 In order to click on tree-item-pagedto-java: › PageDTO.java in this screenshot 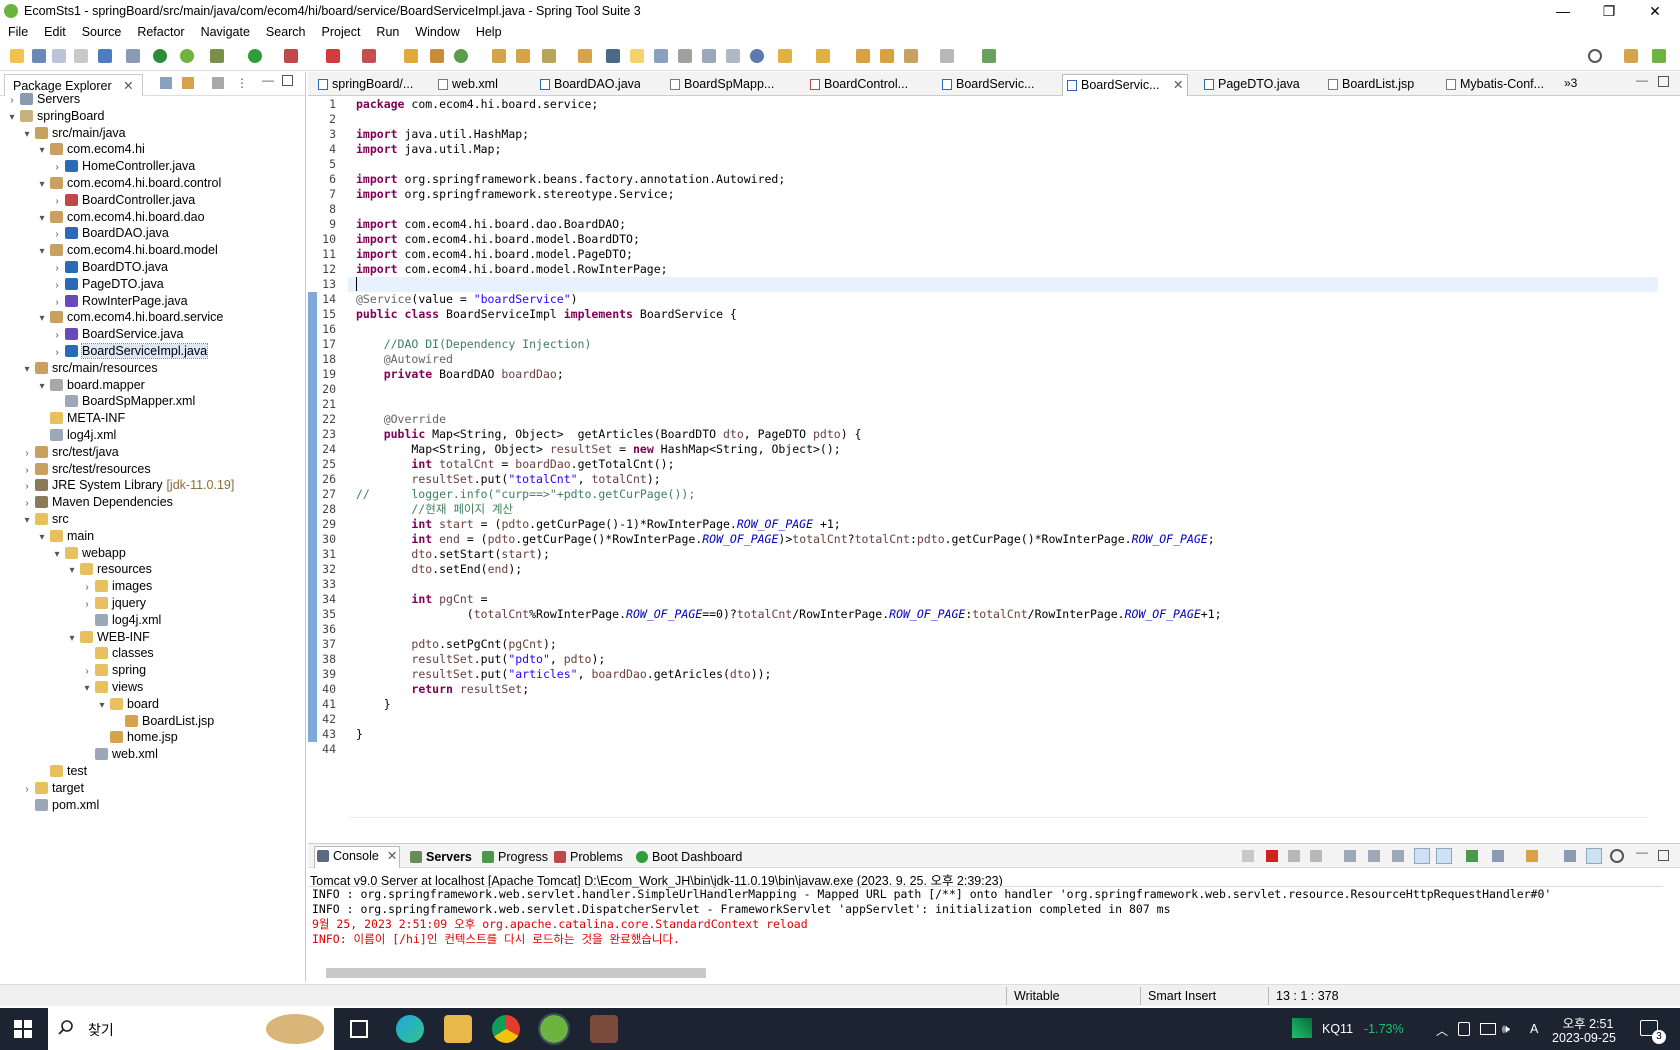, I will do `click(107, 284)`.